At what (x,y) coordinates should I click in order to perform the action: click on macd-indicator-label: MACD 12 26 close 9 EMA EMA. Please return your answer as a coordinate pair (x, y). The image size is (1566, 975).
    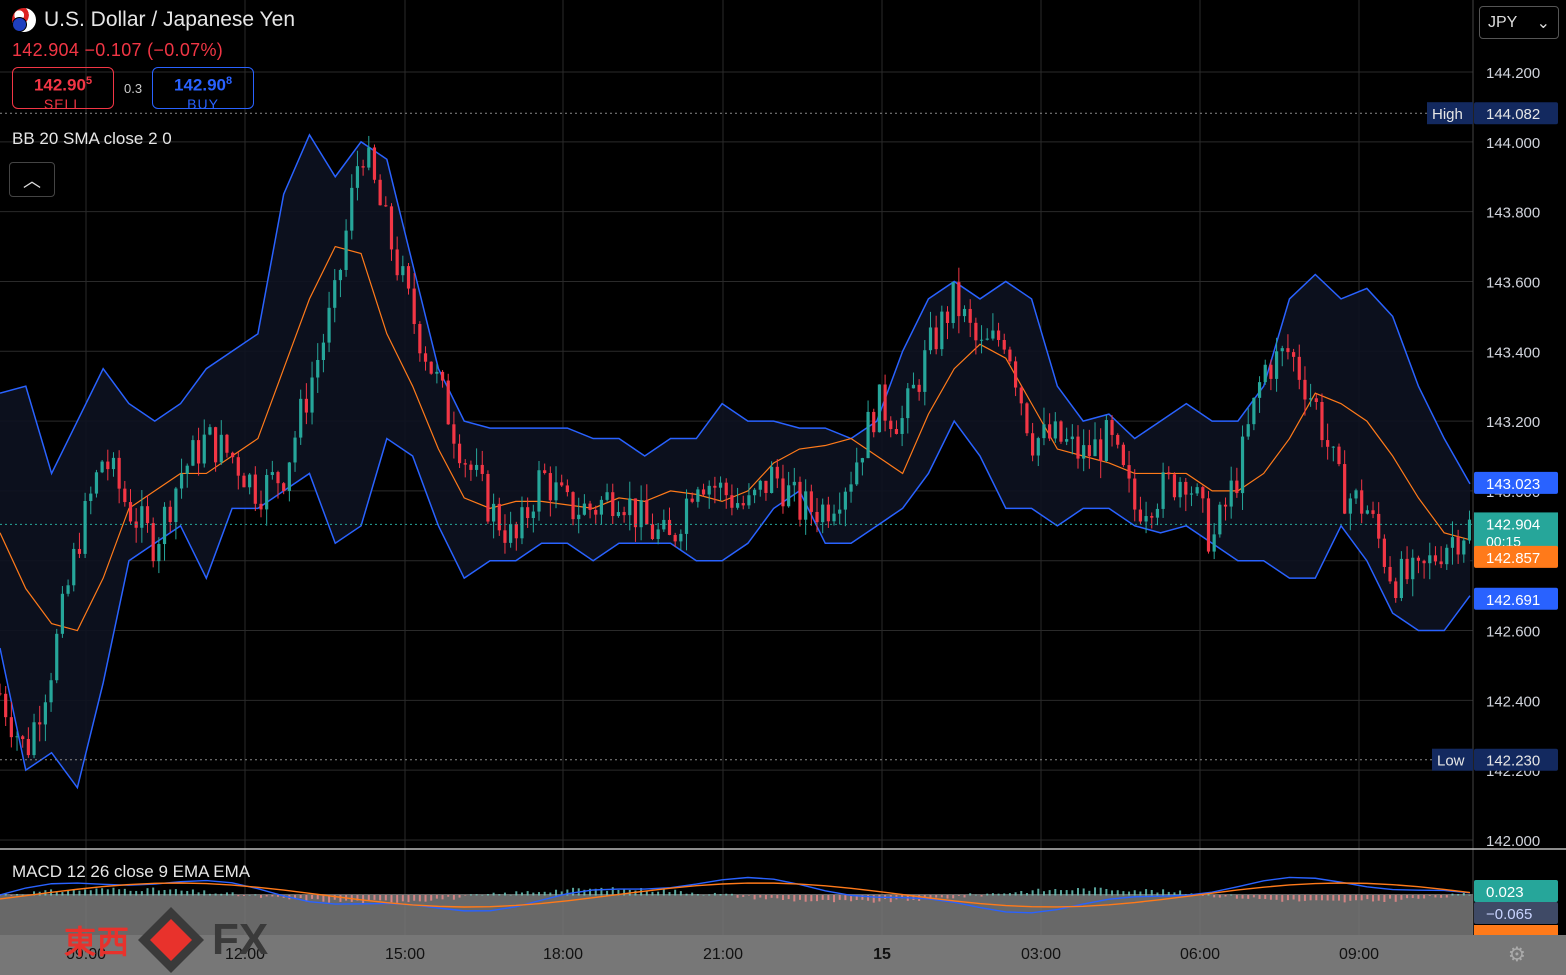
    Looking at the image, I should click on (131, 872).